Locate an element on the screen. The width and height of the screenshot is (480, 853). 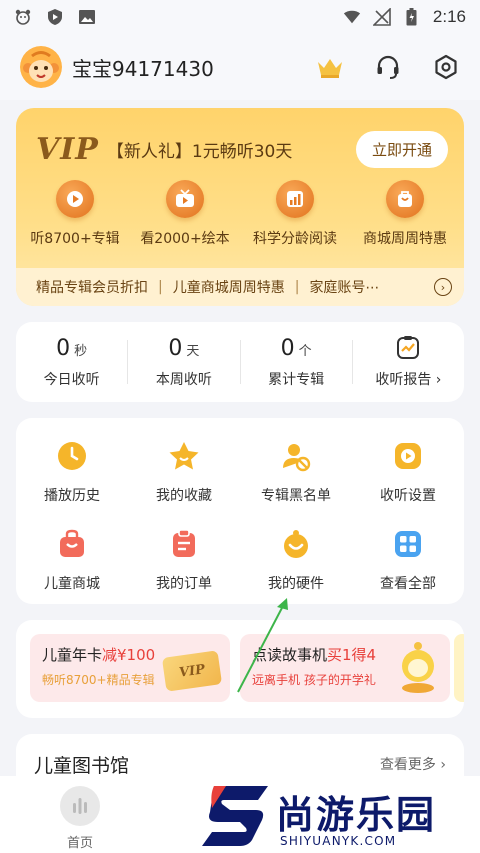
grid-item-kids-mall: 儿童商城 is located at coordinates (72, 560).